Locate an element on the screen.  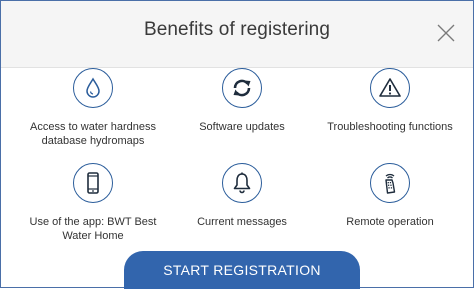
benefit-remote-operation: Remote operation is located at coordinates (390, 196).